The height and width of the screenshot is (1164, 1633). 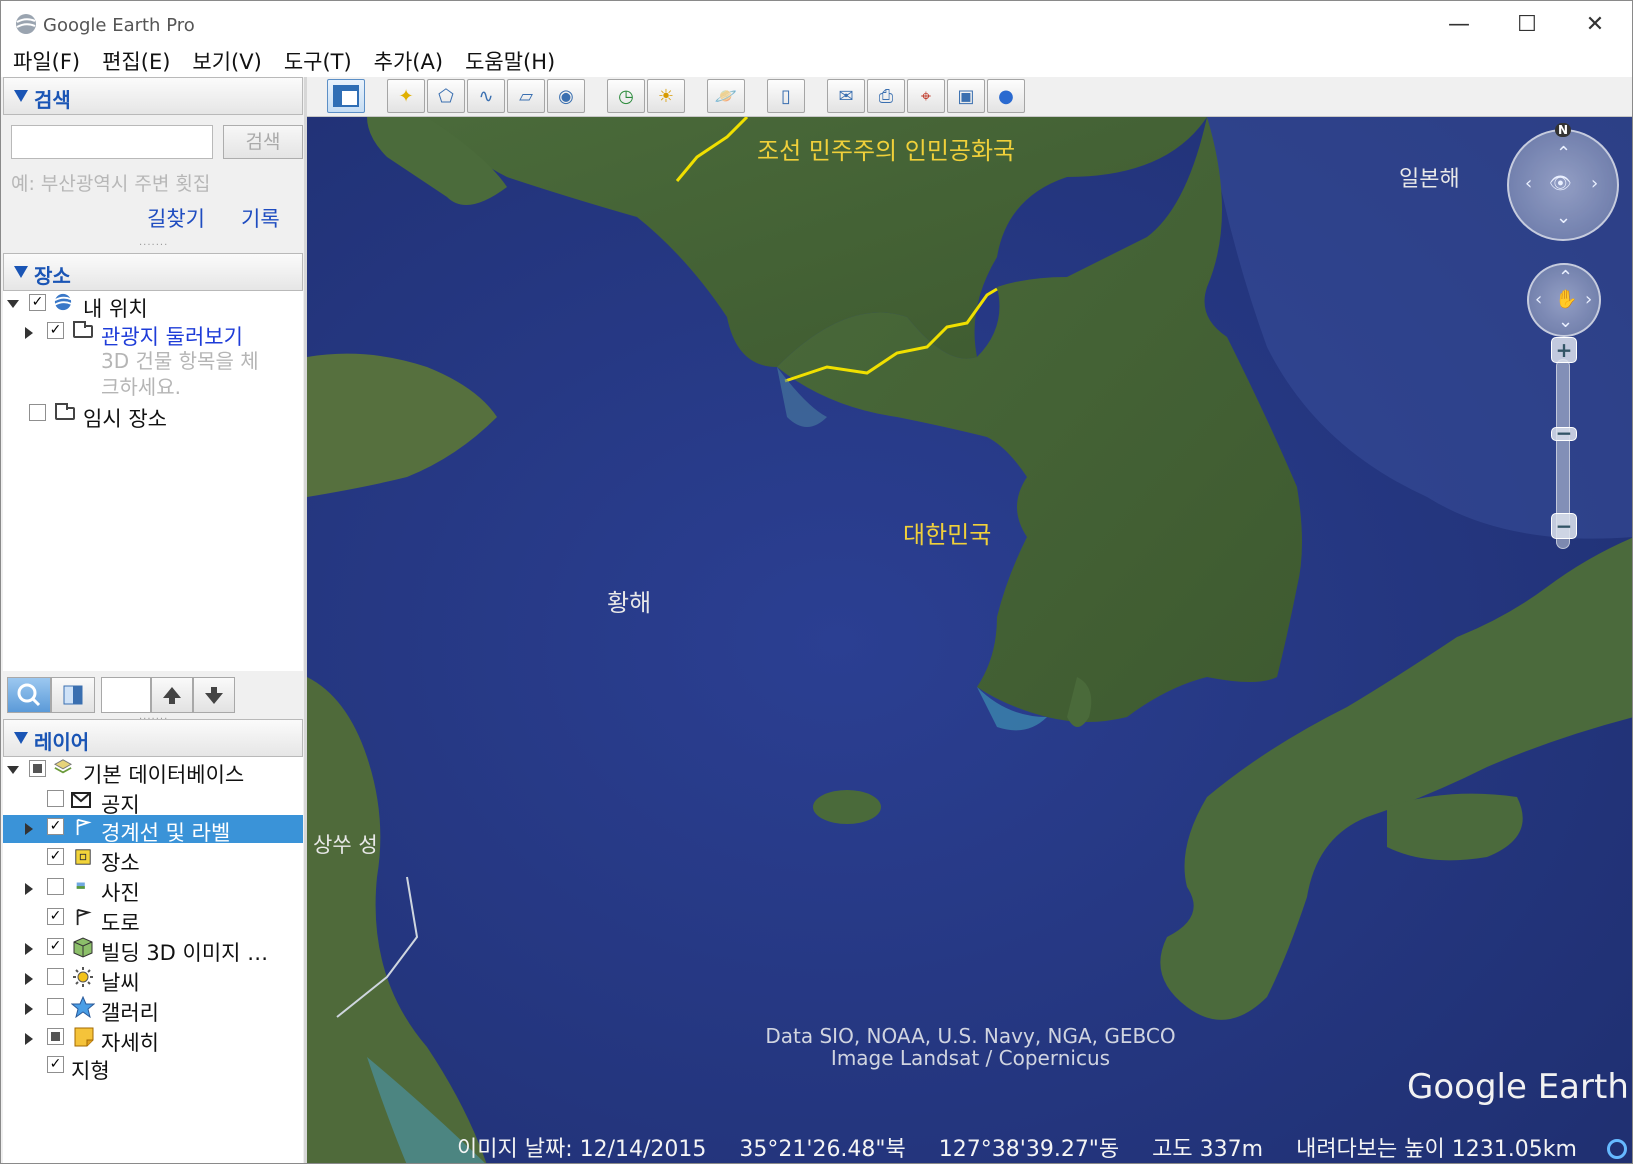 I want to click on window-title: Google Earth Pro, so click(x=119, y=25).